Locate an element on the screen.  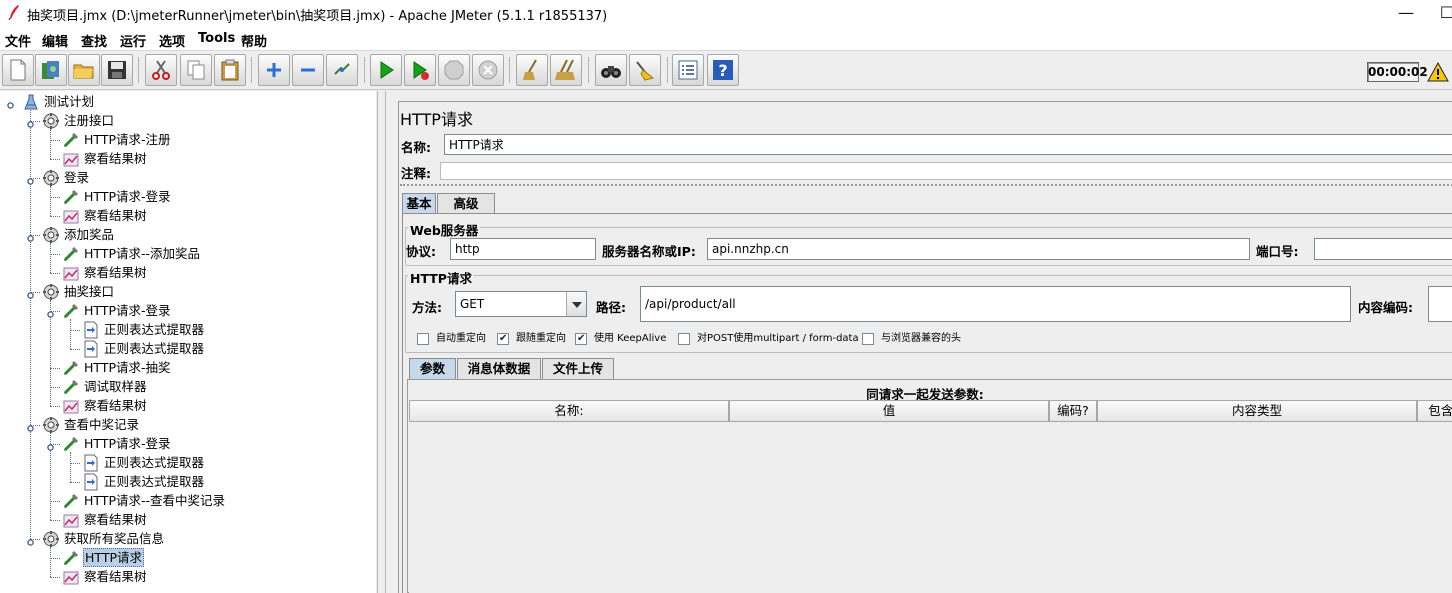
stop-icon is located at coordinates (454, 70).